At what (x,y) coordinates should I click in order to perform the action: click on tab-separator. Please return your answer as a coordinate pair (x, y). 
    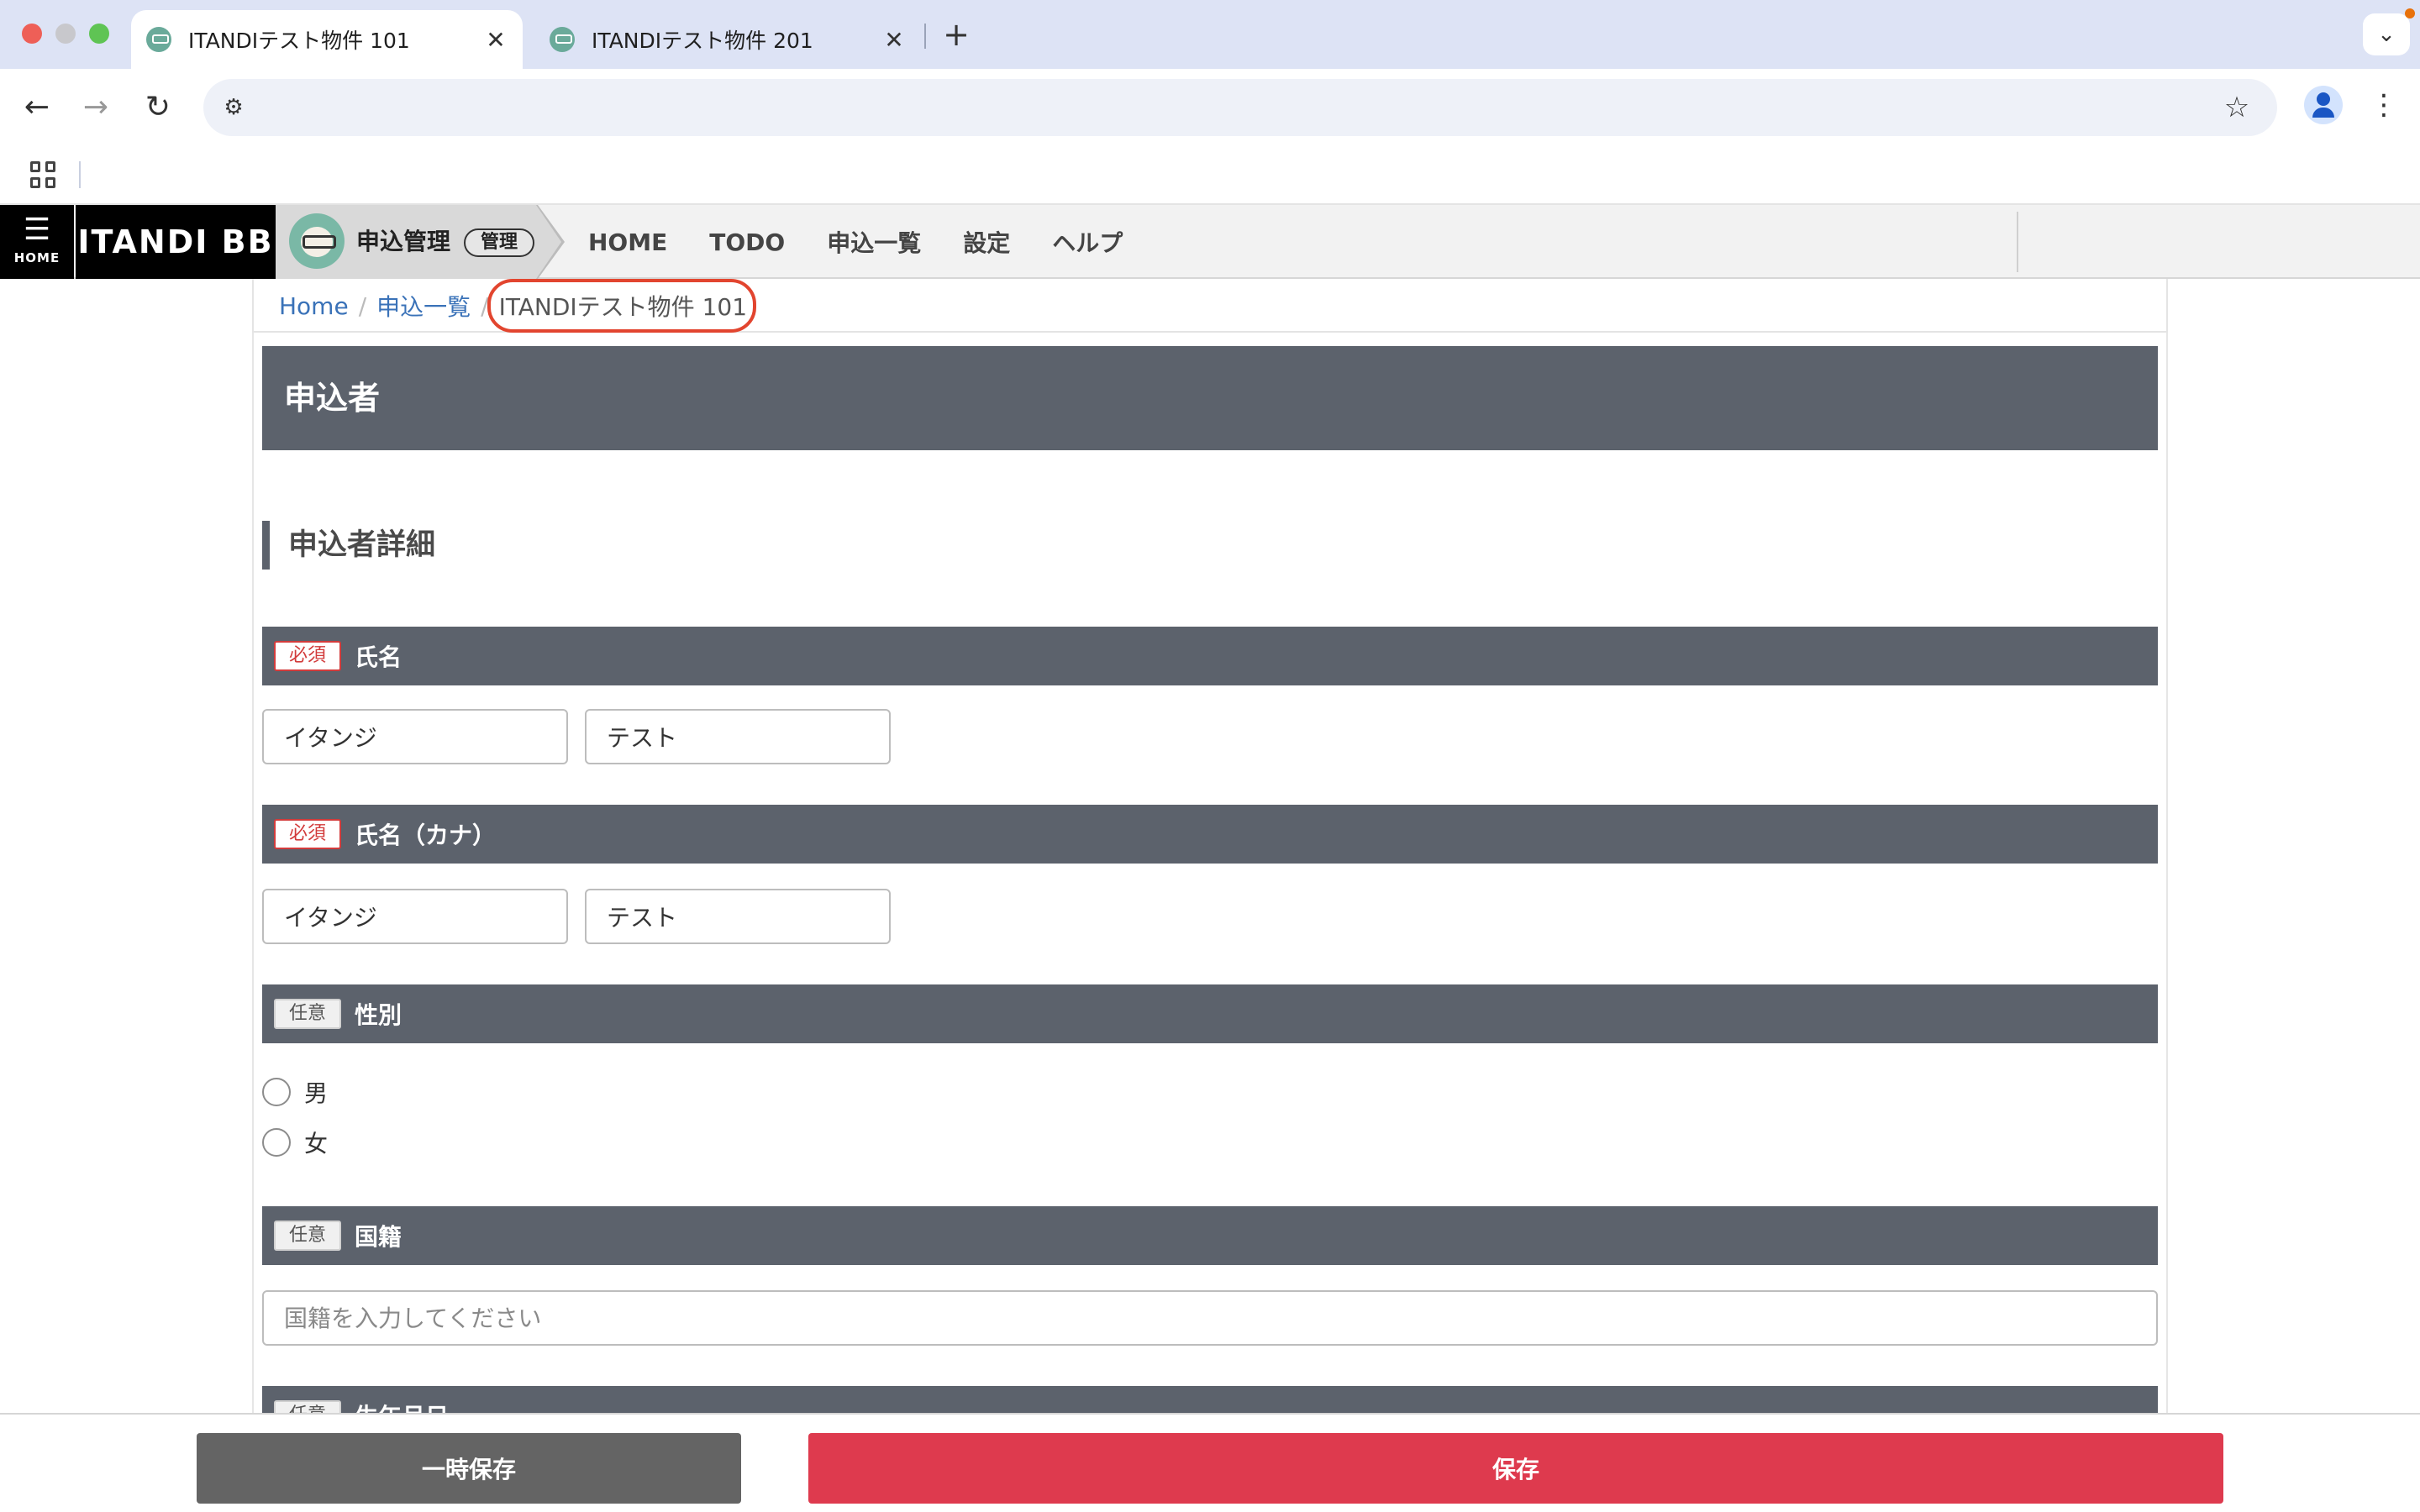
    Looking at the image, I should click on (925, 36).